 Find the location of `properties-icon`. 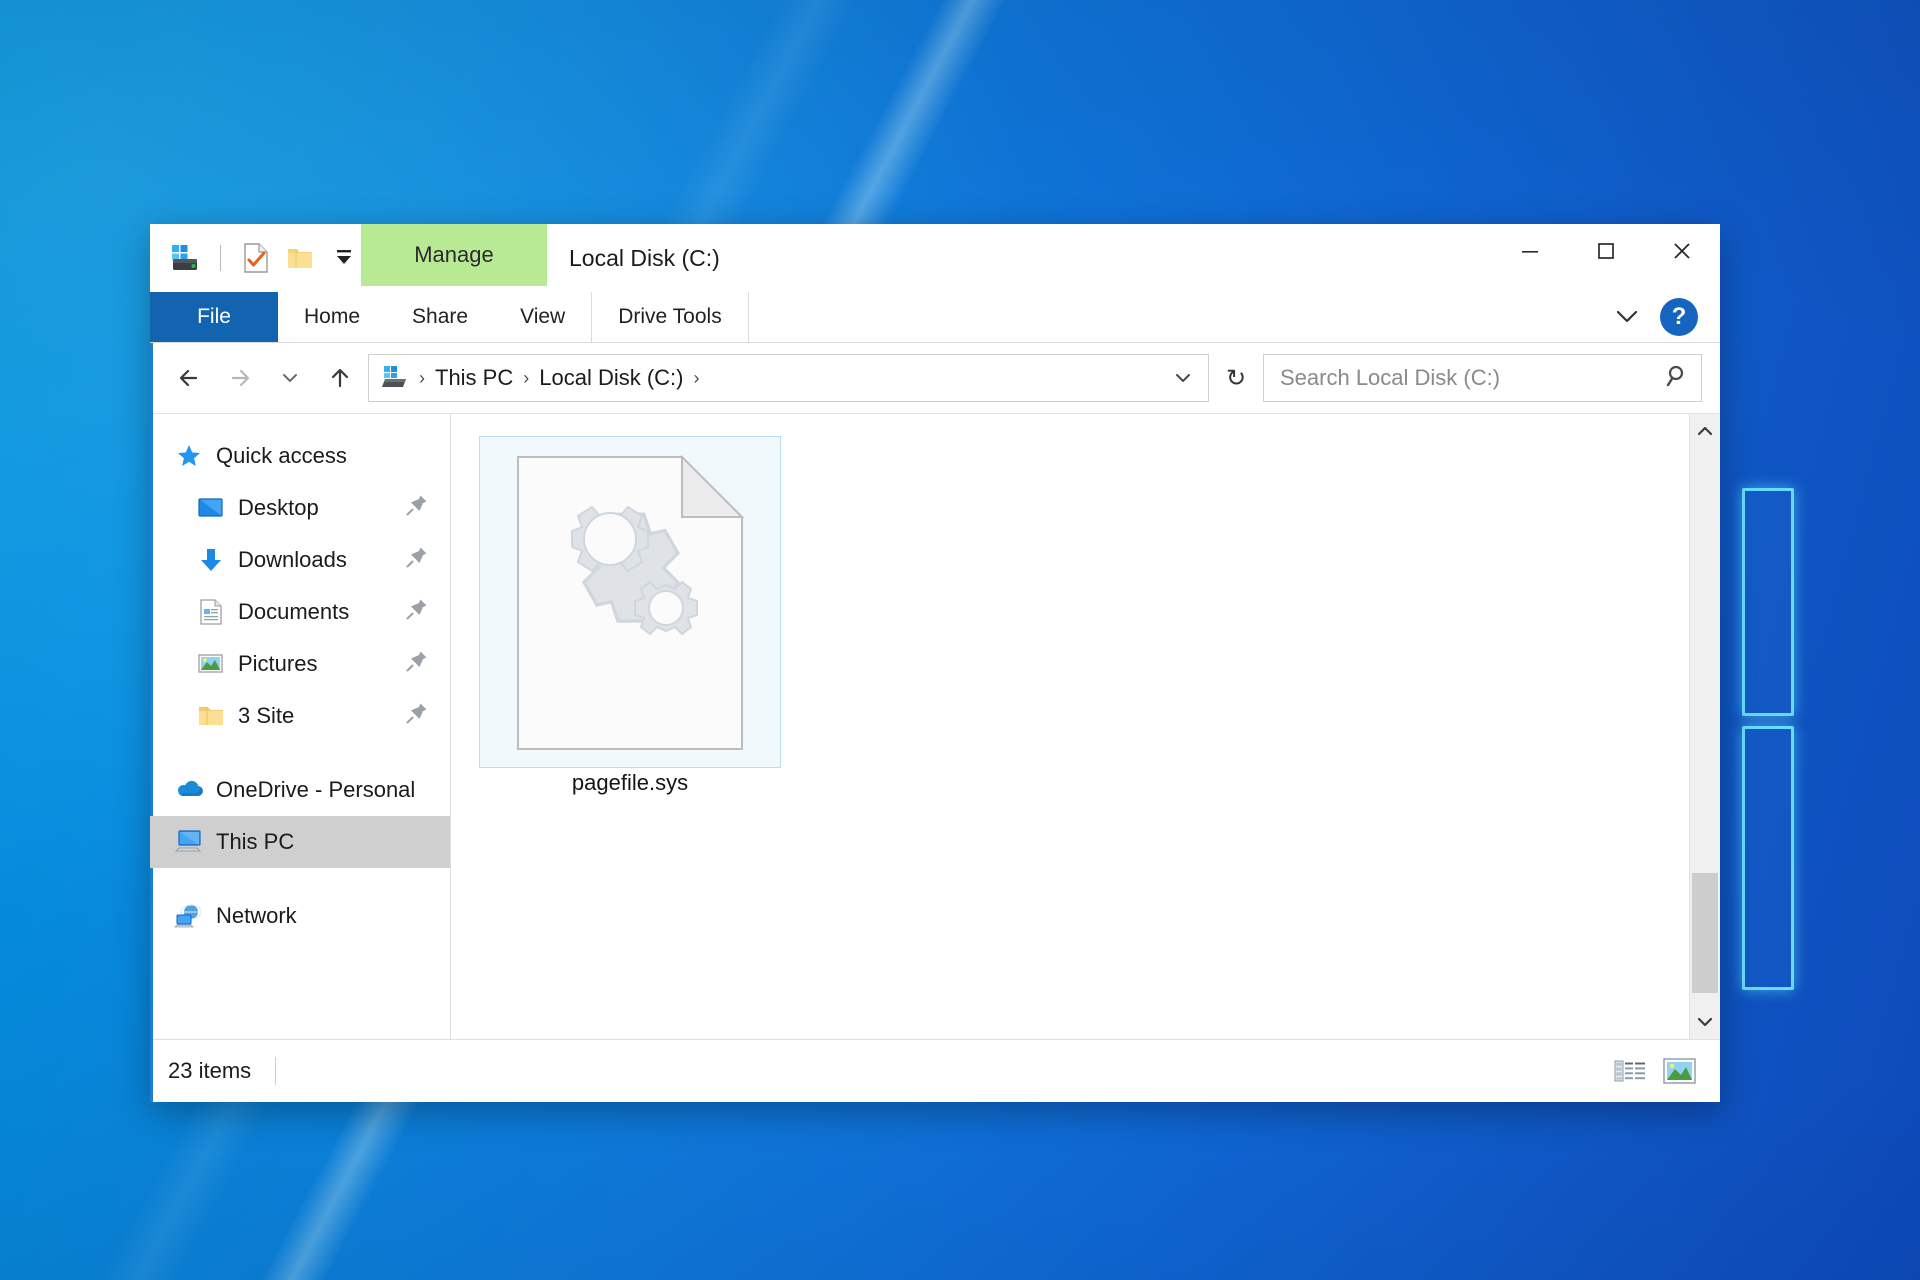

properties-icon is located at coordinates (256, 258).